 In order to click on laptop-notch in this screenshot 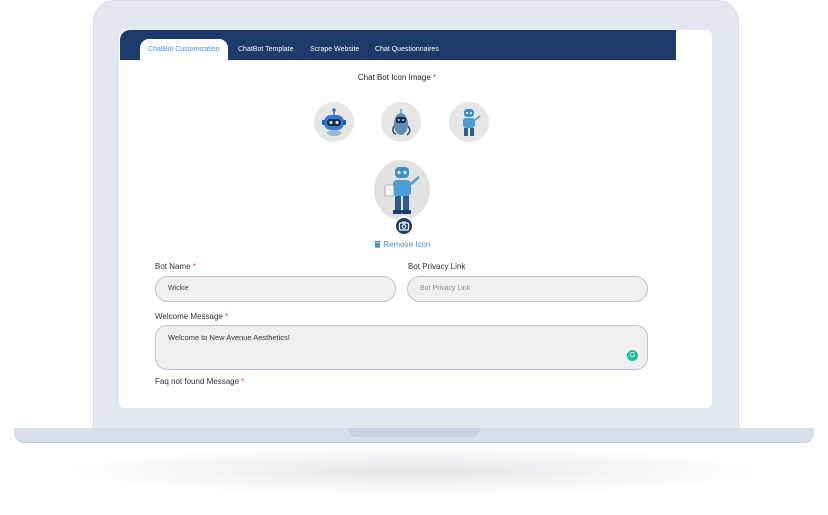, I will do `click(414, 432)`.